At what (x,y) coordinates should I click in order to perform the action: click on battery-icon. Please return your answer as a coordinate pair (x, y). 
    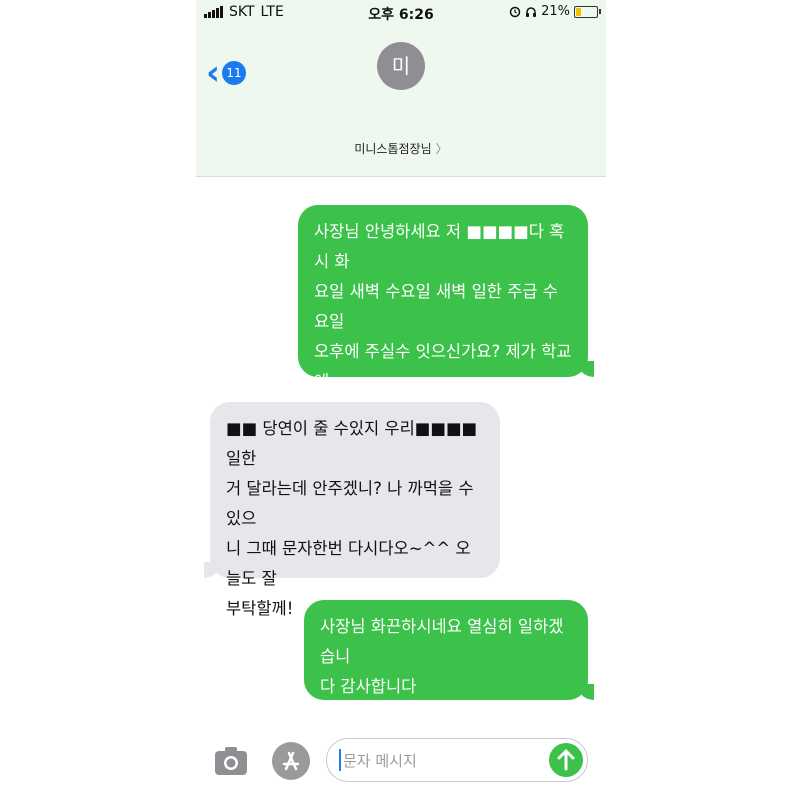
    Looking at the image, I should click on (587, 11).